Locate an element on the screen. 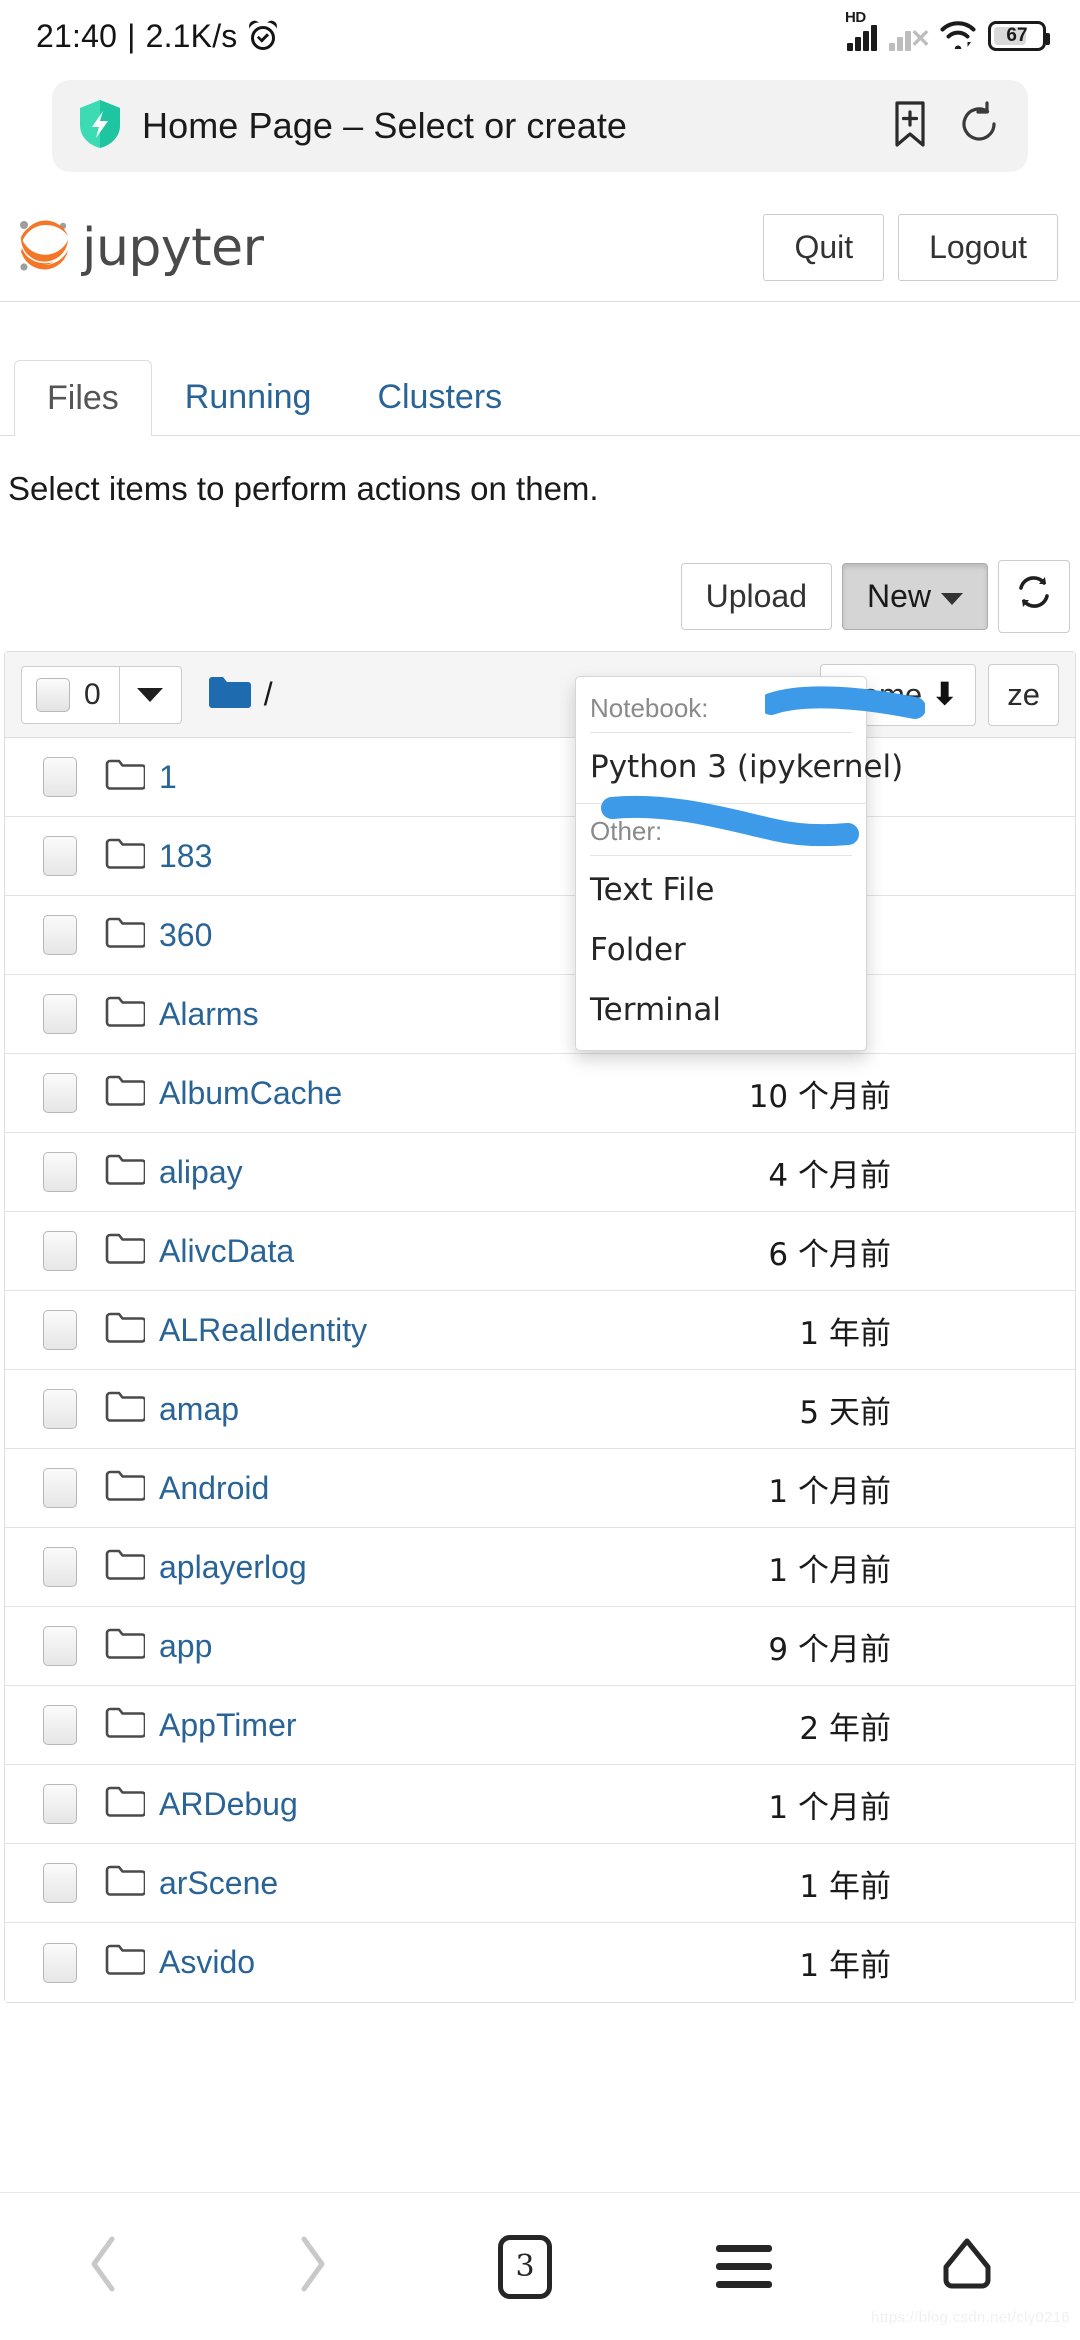 This screenshot has width=1080, height=2340. dropdown-item-folder: Folder is located at coordinates (721, 950).